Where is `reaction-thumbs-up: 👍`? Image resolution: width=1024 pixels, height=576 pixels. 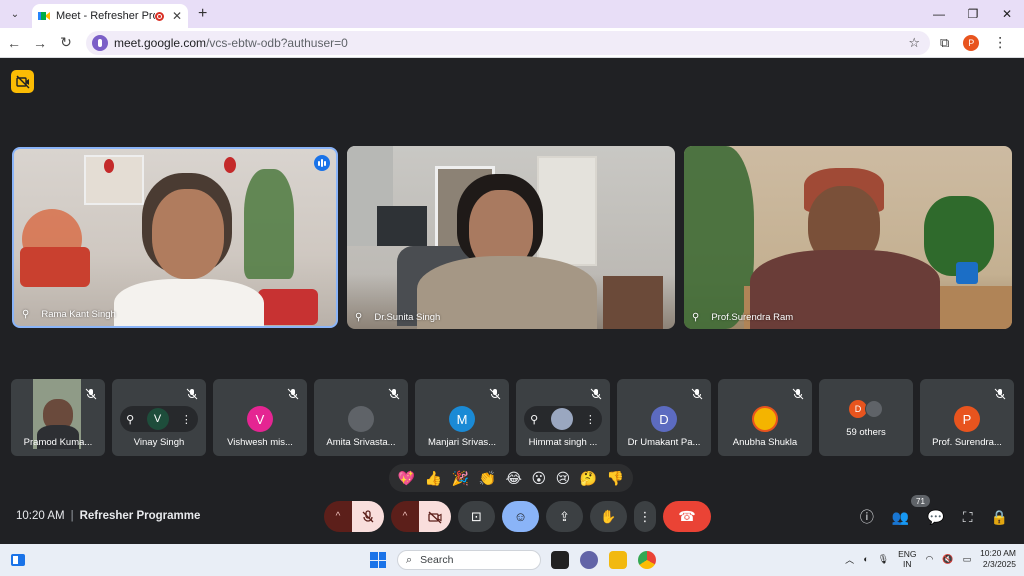 reaction-thumbs-up: 👍 is located at coordinates (433, 478).